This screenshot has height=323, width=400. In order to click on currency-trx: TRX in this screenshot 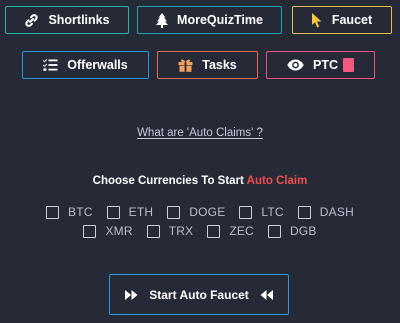, I will do `click(170, 231)`.